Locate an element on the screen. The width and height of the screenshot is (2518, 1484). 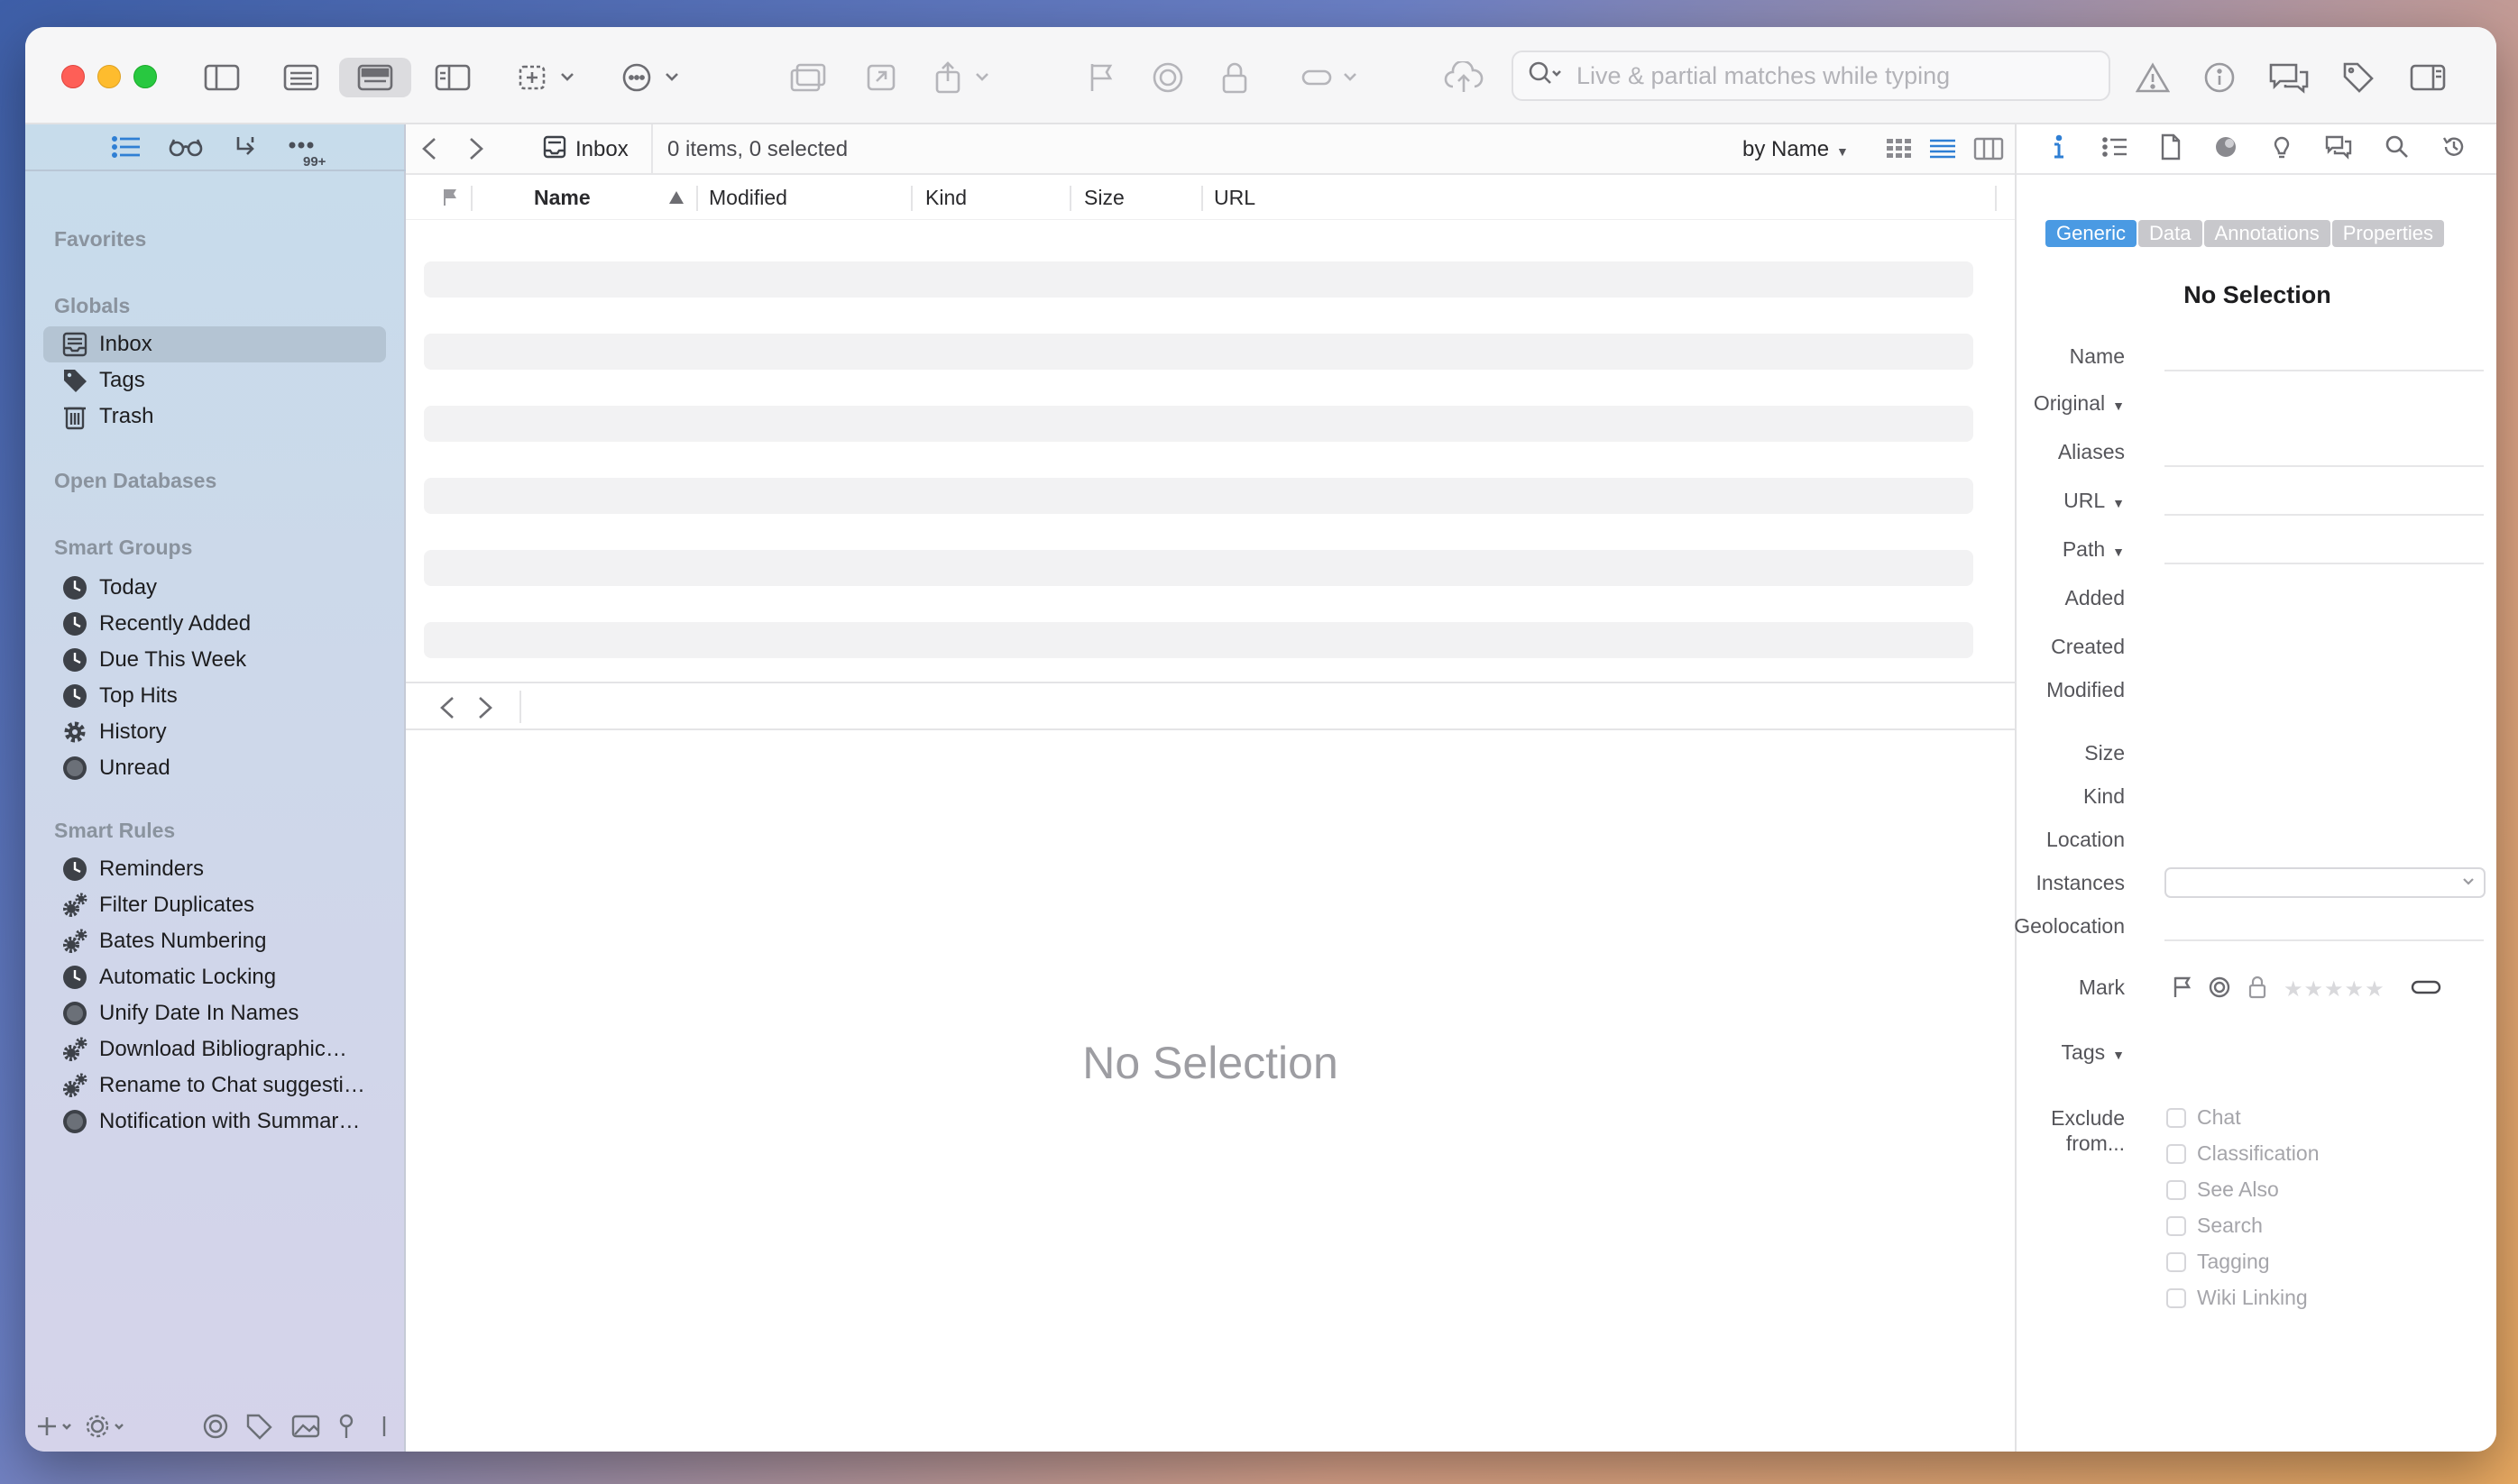
sidebar-item-filter-duplicates: Filter Duplicates is located at coordinates (214, 905).